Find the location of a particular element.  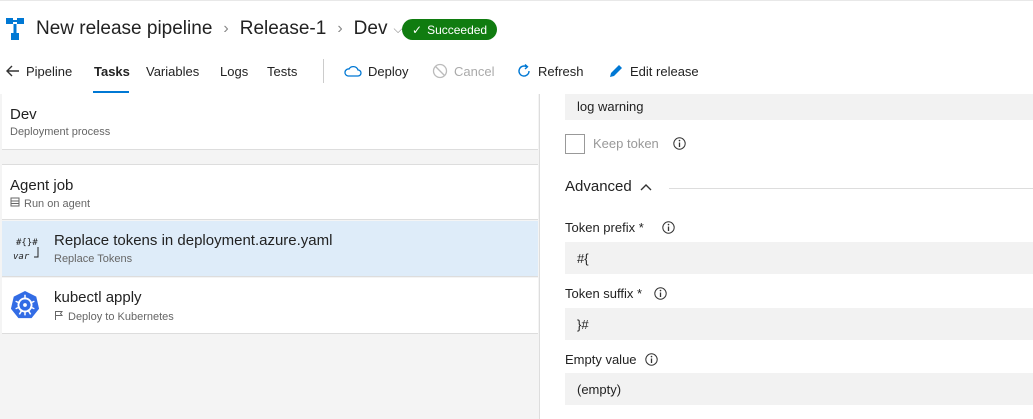

release-pipeline-icon is located at coordinates (15, 29).